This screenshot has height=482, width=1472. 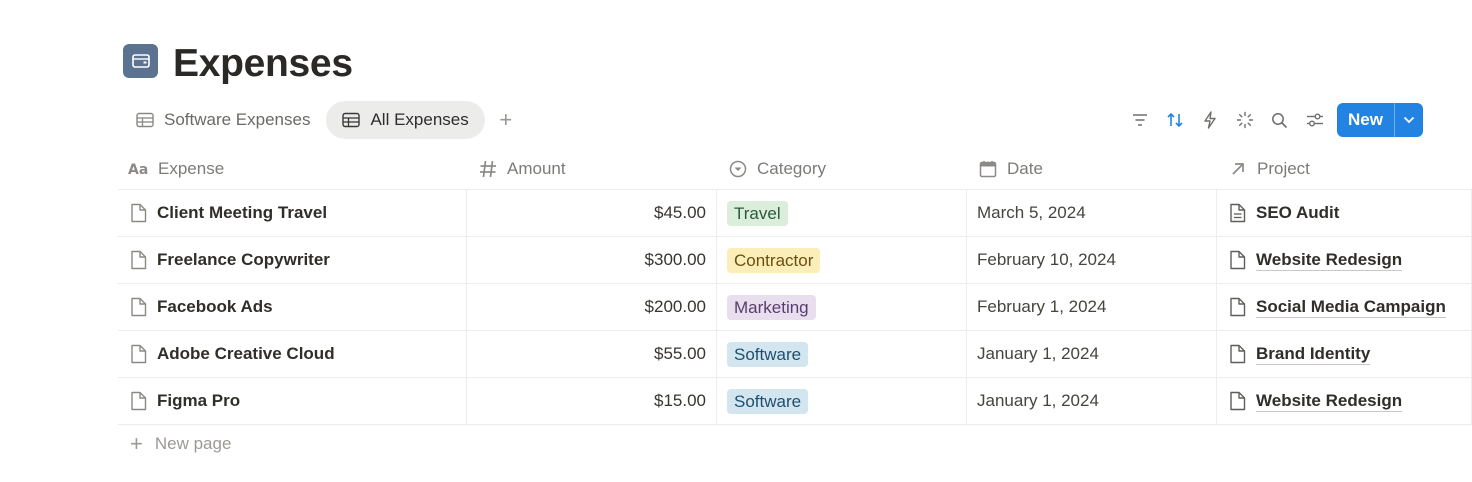 What do you see at coordinates (1351, 307) in the screenshot?
I see `project-link: Social Media Campaign` at bounding box center [1351, 307].